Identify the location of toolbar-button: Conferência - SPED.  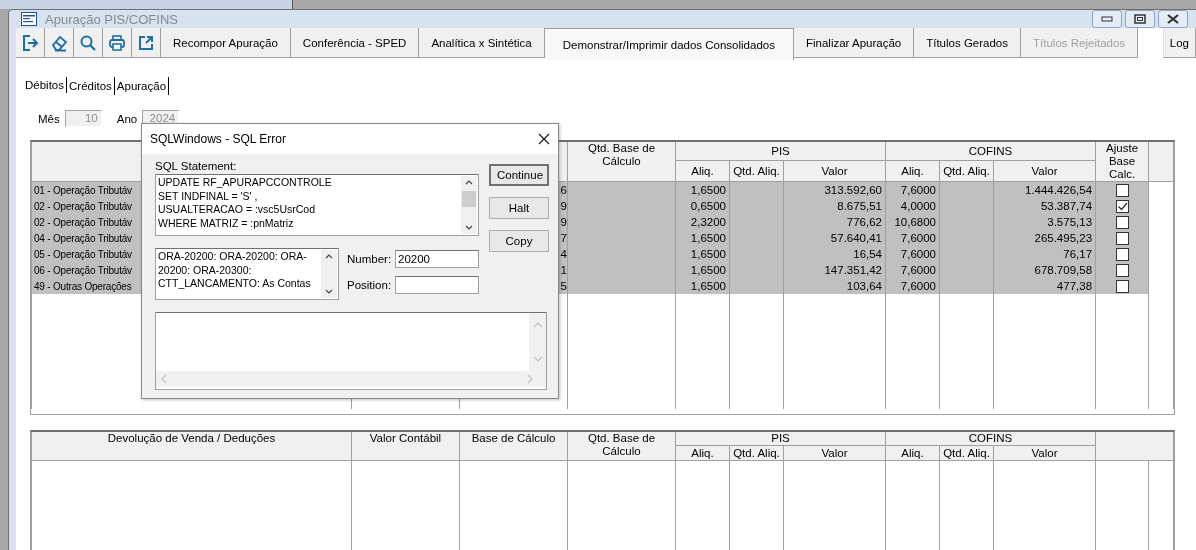
(355, 43).